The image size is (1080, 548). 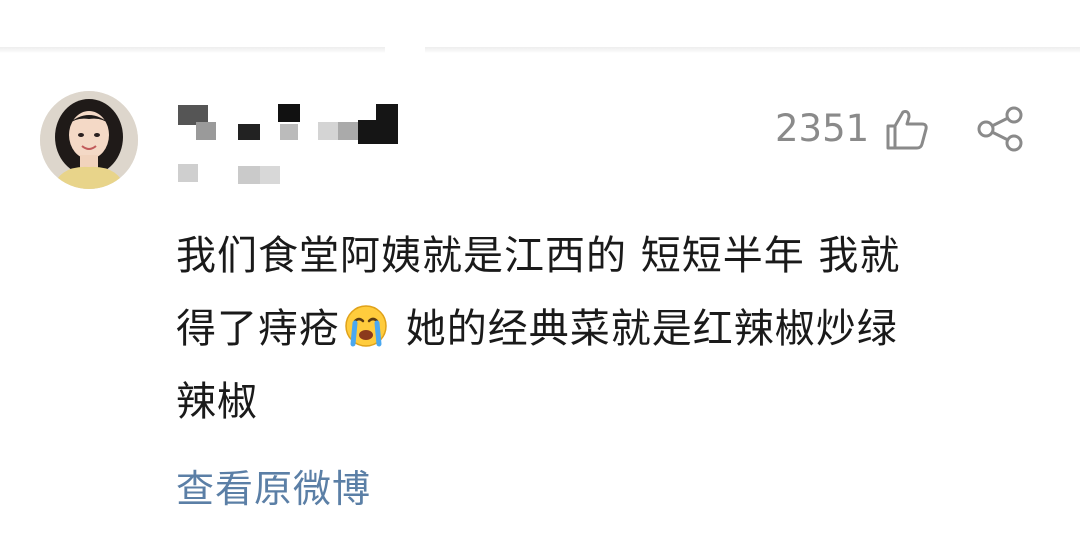 What do you see at coordinates (217, 402) in the screenshot?
I see `comment-line-3: 辣椒` at bounding box center [217, 402].